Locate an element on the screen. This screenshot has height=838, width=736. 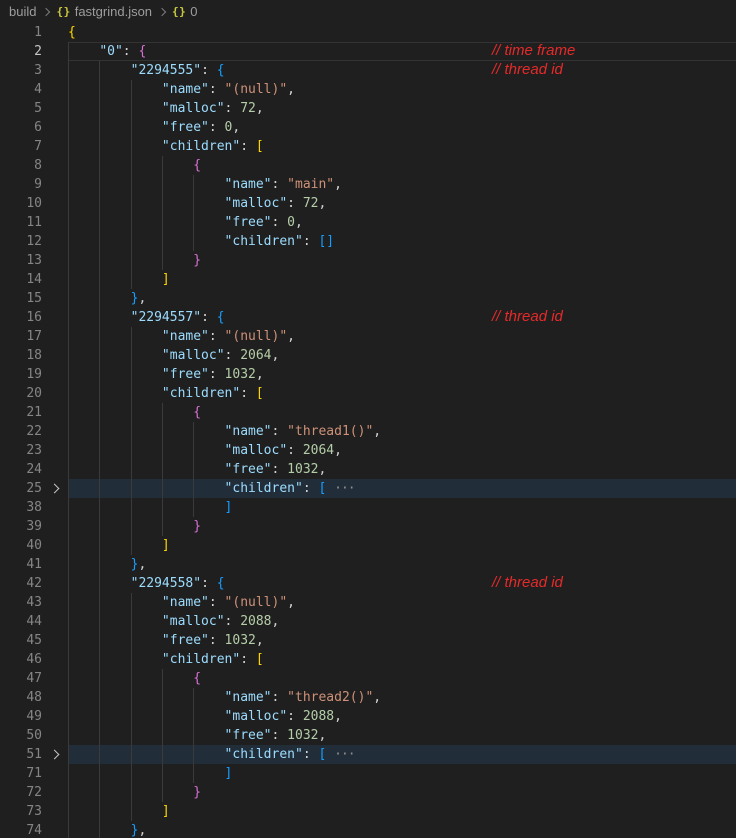
line-number: 7 is located at coordinates (21, 146).